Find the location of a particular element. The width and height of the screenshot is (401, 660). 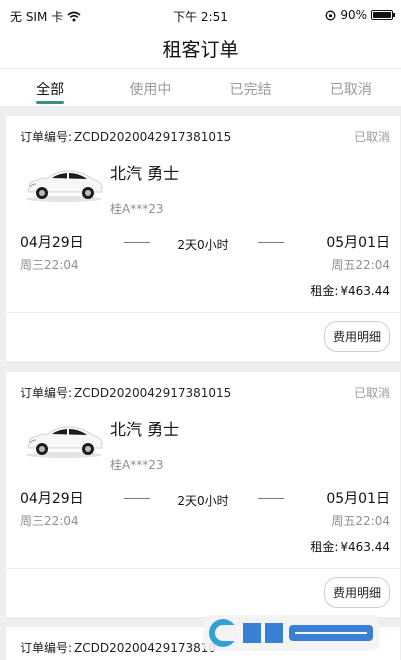

order-tabs: 全部 使用中 已完结 已取消 is located at coordinates (200, 87).